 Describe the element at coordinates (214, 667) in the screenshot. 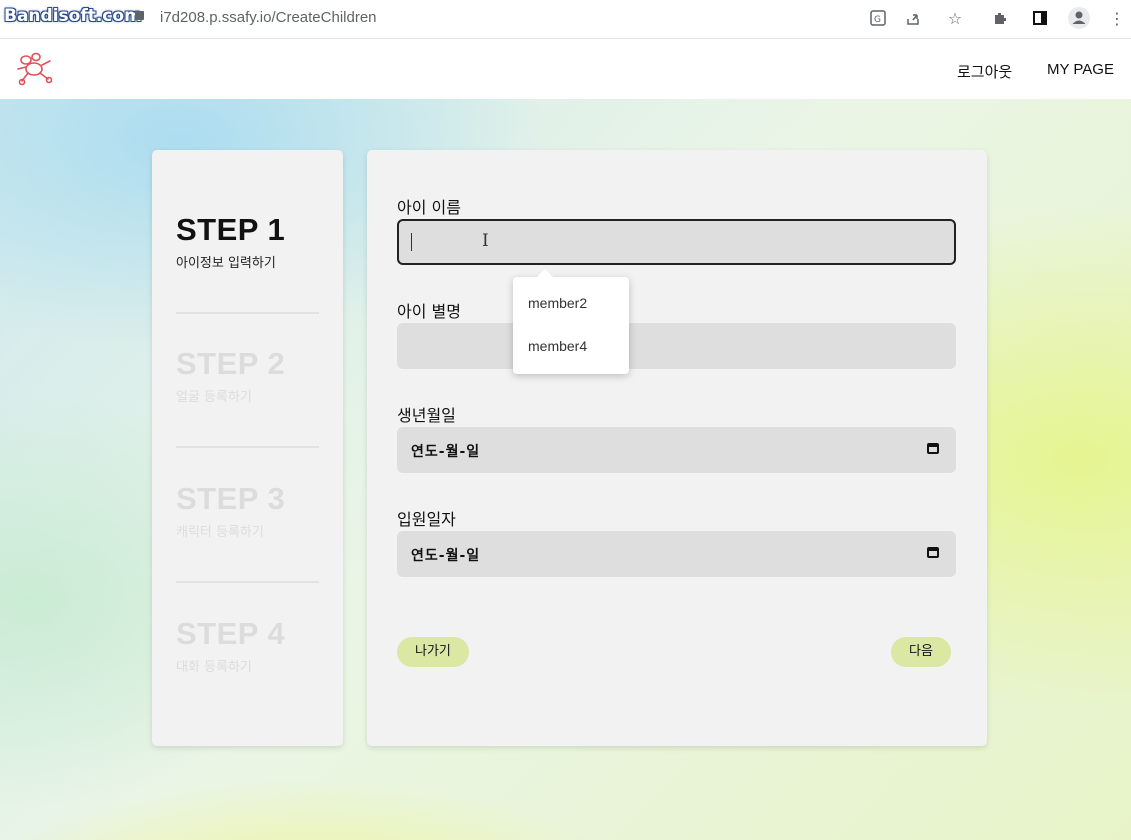

I see `step-subtitle: 대화 등록하기` at that location.